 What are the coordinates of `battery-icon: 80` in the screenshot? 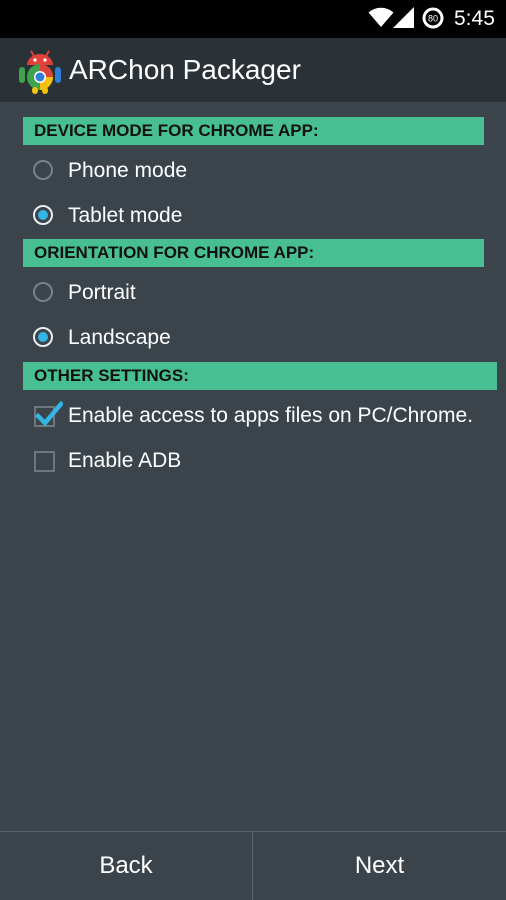 It's located at (433, 20).